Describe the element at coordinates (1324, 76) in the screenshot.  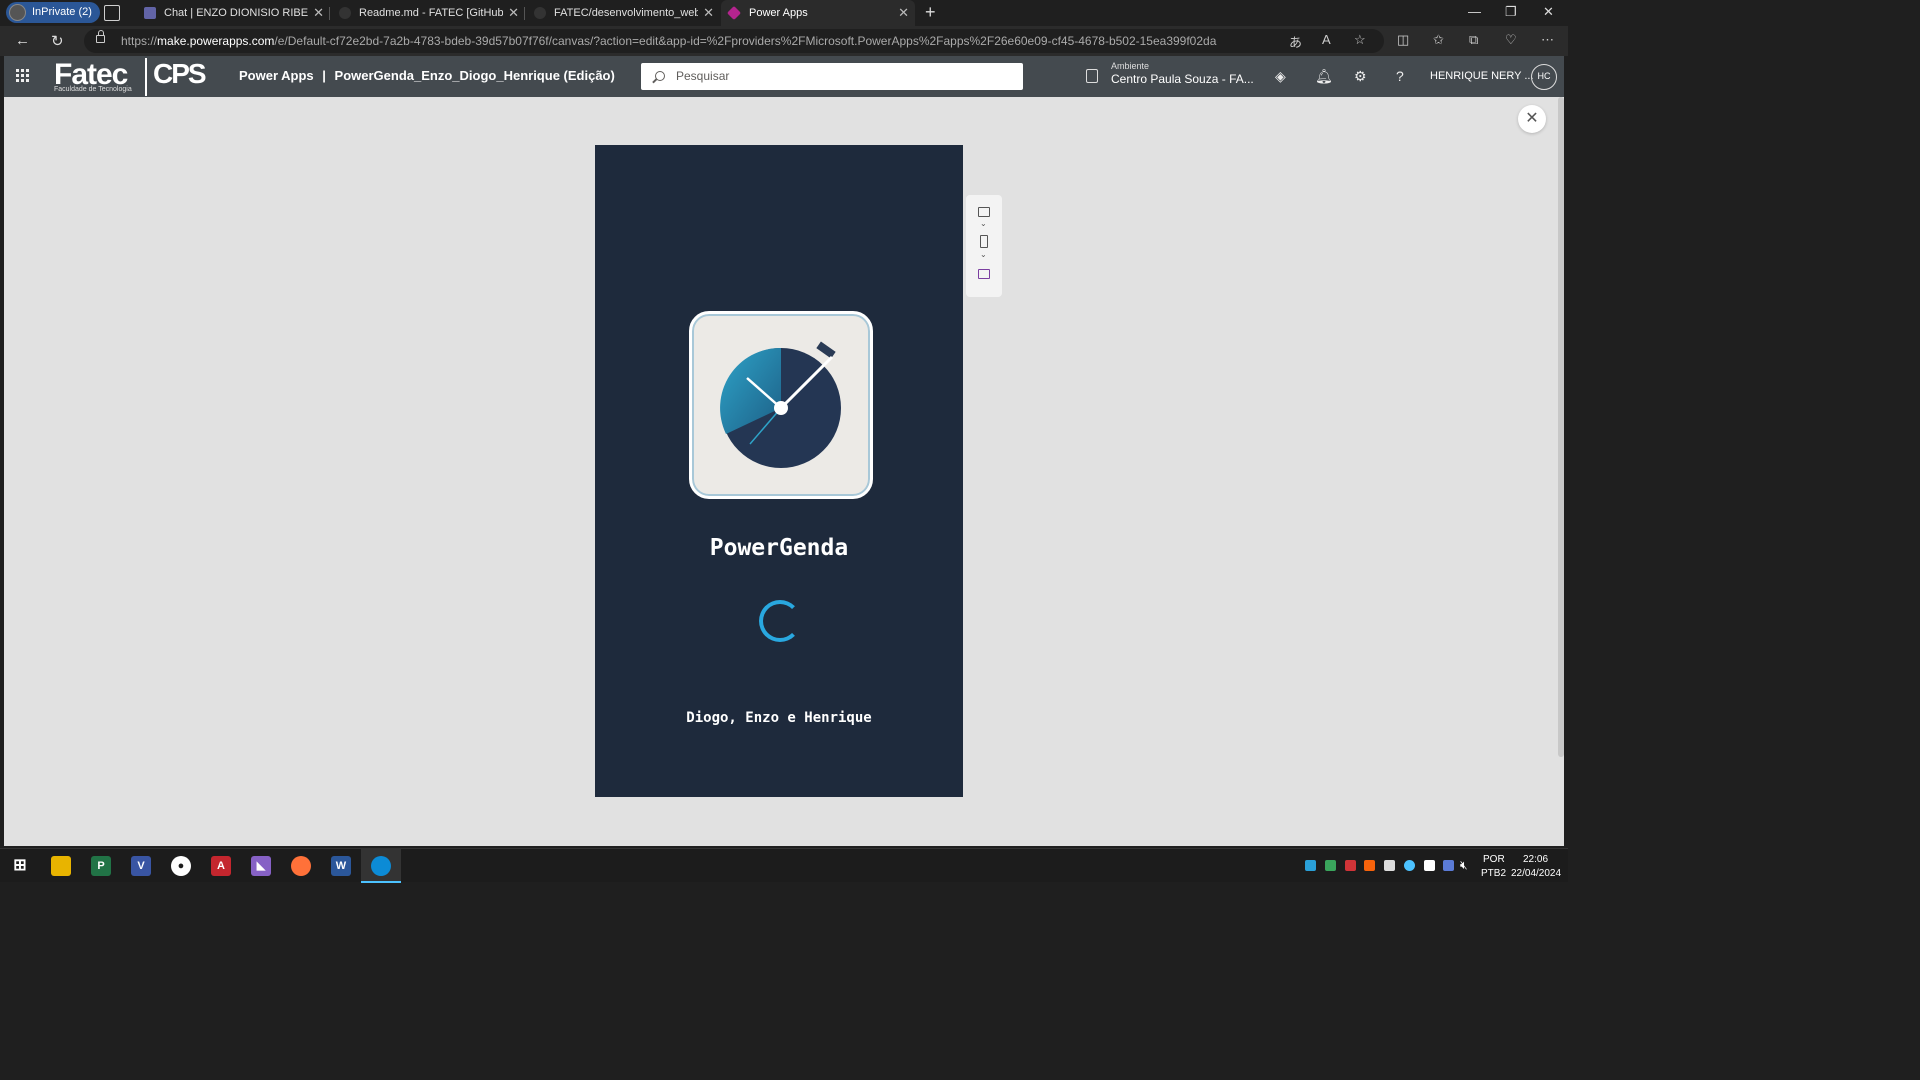
I see `notifications-icon: 🔔︎` at that location.